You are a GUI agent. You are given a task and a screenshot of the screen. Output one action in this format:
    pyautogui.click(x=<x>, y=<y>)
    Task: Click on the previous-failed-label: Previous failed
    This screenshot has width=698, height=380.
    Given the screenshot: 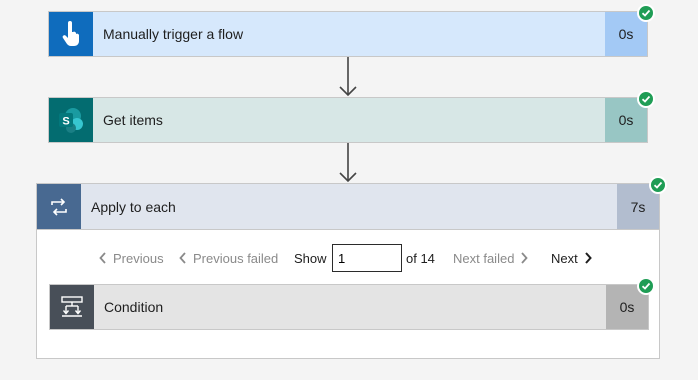 What is the action you would take?
    pyautogui.click(x=236, y=258)
    